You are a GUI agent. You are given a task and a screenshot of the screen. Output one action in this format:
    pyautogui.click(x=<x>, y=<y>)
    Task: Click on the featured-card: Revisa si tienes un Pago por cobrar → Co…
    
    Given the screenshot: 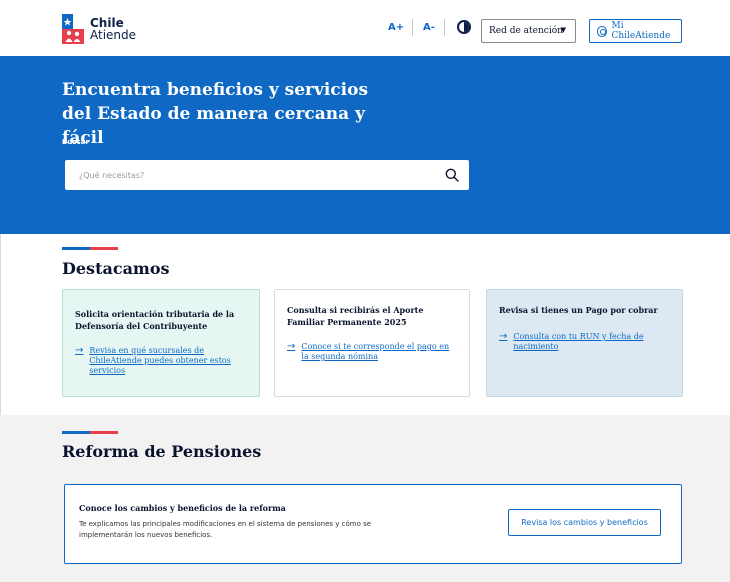 What is the action you would take?
    pyautogui.click(x=584, y=343)
    